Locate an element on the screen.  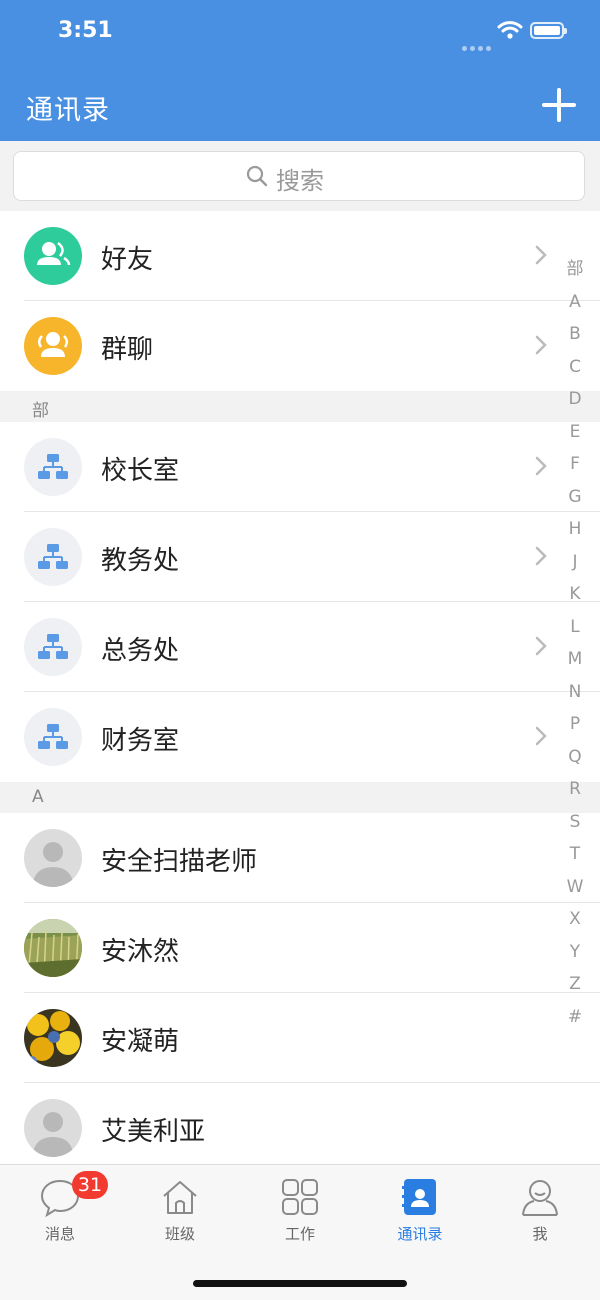
list-item-label: 好友 is located at coordinates (127, 260).